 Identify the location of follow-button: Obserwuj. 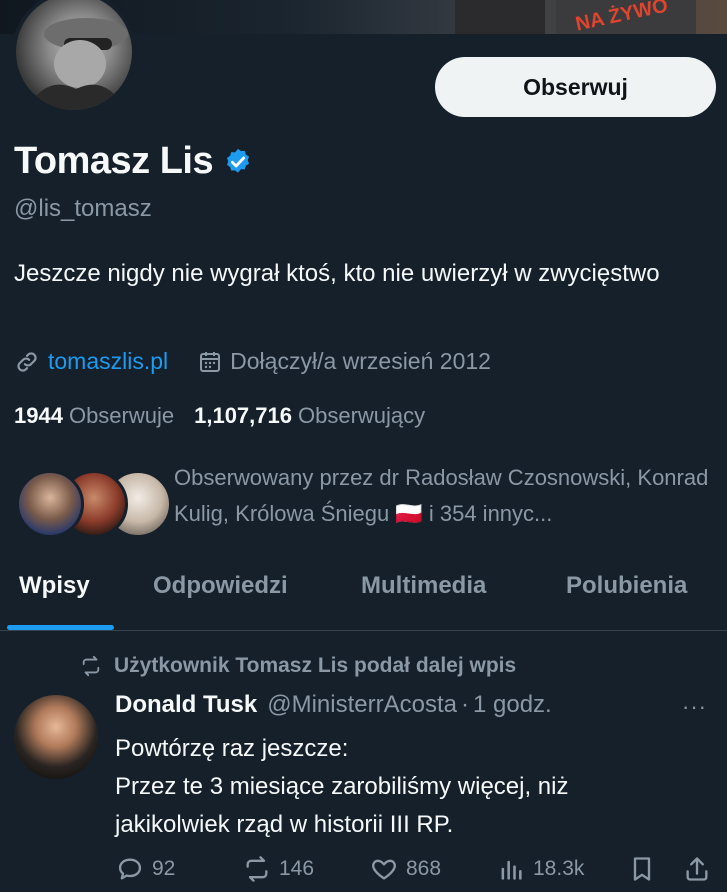
(575, 87).